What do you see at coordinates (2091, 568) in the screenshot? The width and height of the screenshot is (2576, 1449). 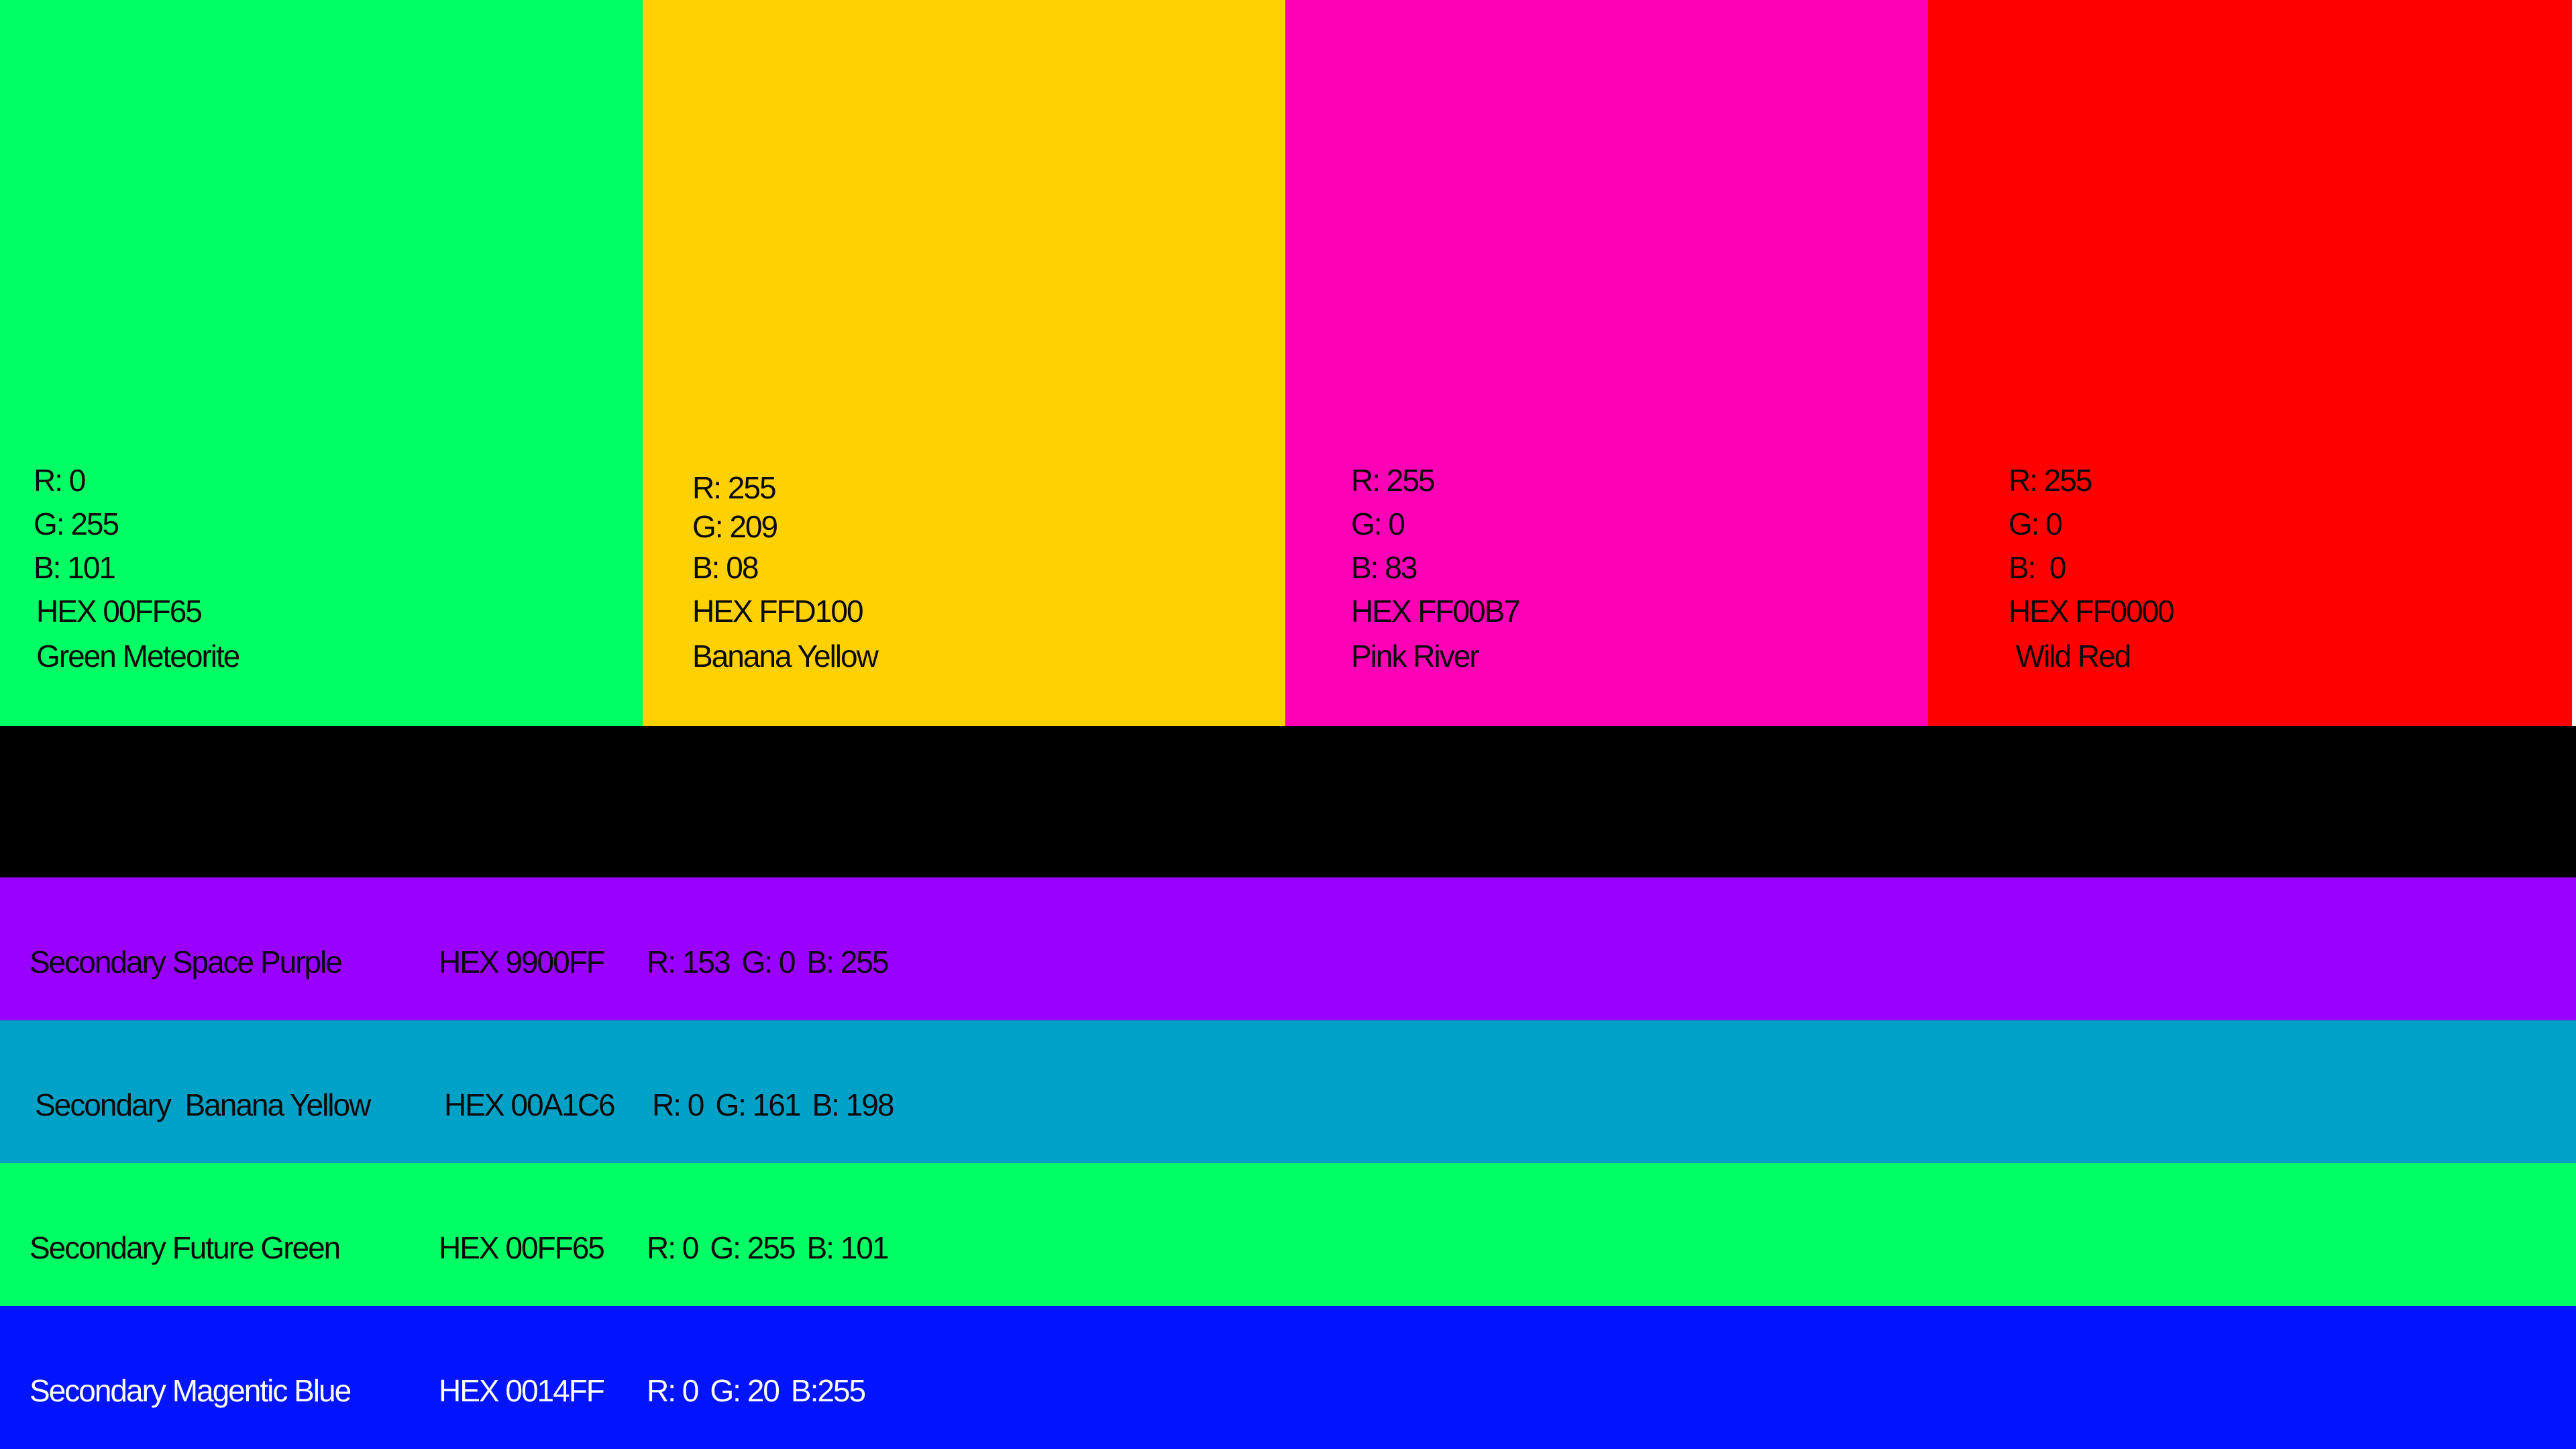 I see `swatch-info: R: 255 G: 0 B: 0 HEX FF0000 Wild Red` at bounding box center [2091, 568].